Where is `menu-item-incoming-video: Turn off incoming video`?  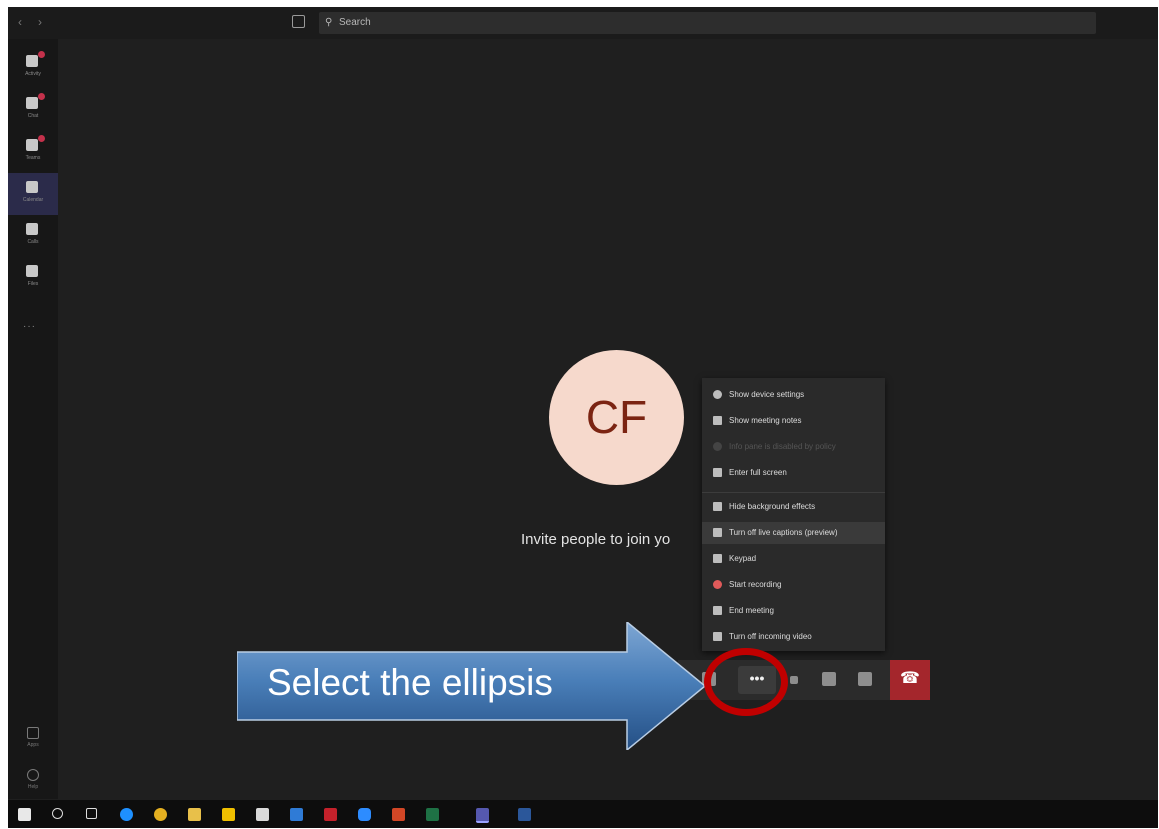
menu-item-incoming-video: Turn off incoming video is located at coordinates (793, 637).